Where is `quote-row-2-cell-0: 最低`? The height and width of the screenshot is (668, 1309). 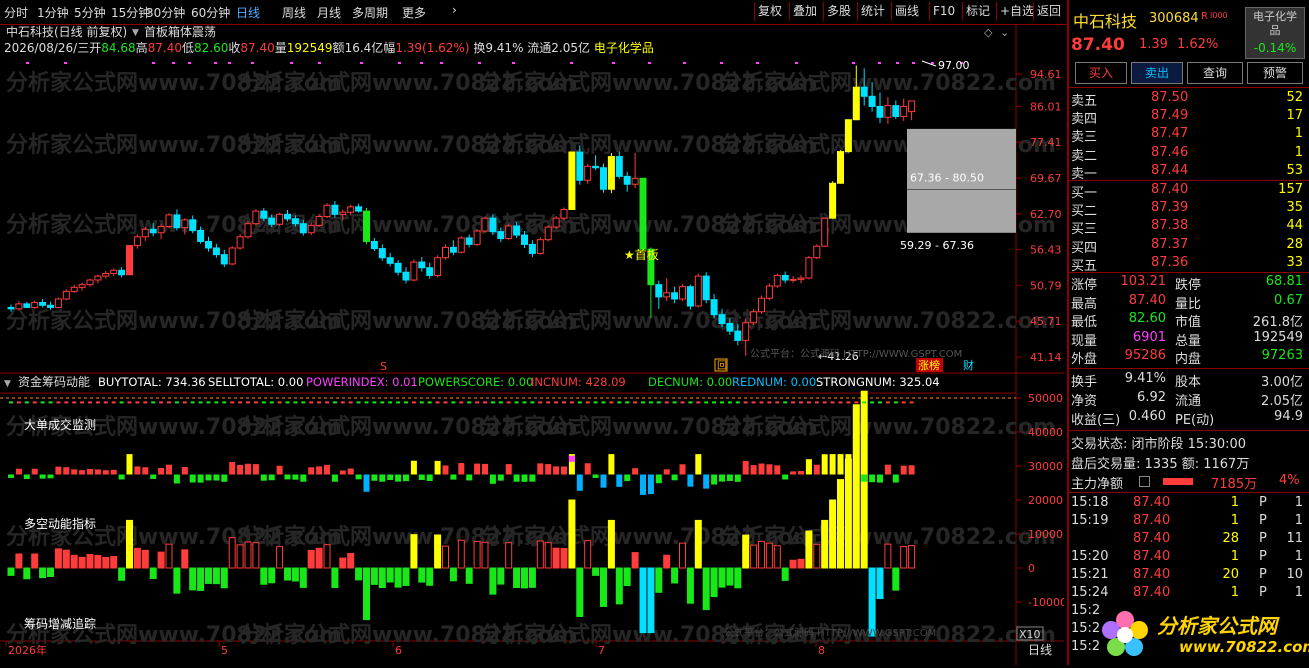
quote-row-2-cell-0: 最低 is located at coordinates (1084, 322).